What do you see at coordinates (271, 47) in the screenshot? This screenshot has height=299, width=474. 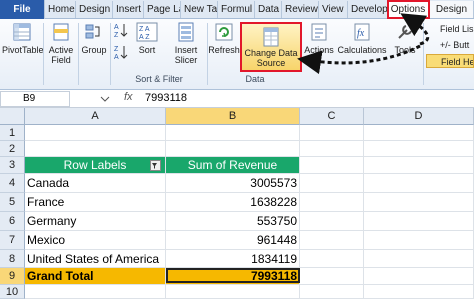 I see `change-data-source-button: Change Data Source` at bounding box center [271, 47].